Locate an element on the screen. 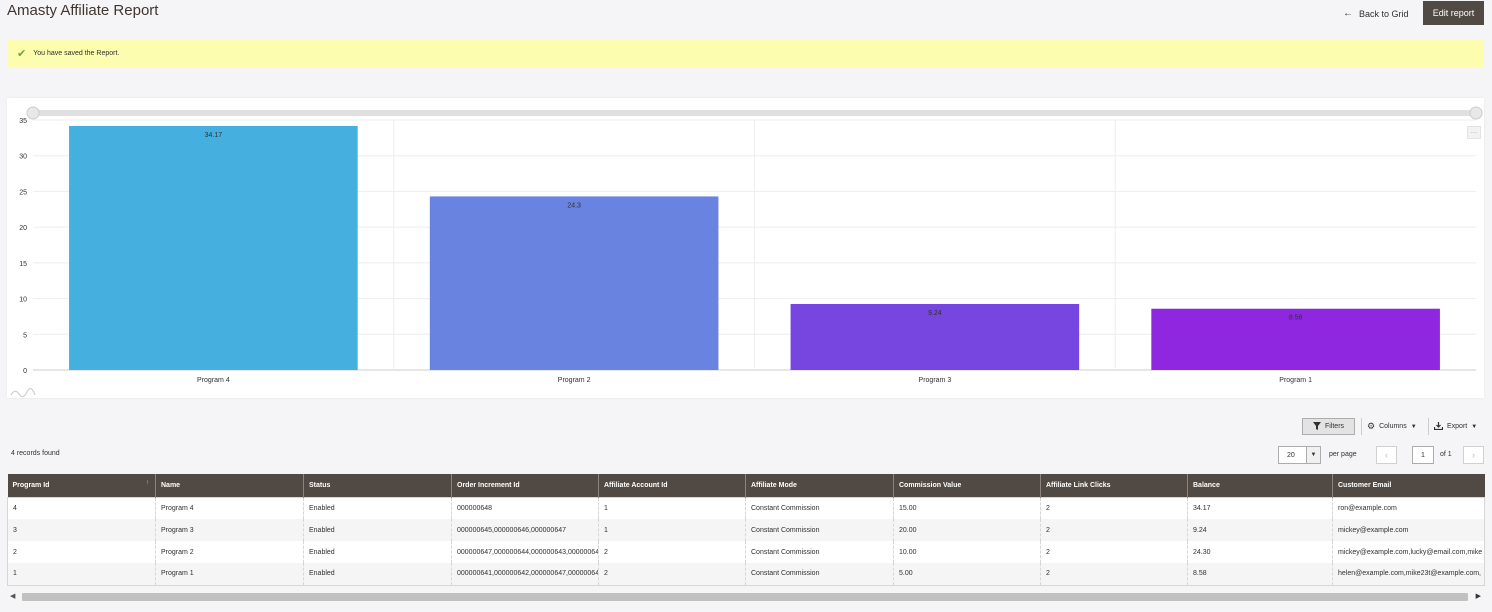 The image size is (1492, 612). table-cell: ron@example.com is located at coordinates (1408, 508).